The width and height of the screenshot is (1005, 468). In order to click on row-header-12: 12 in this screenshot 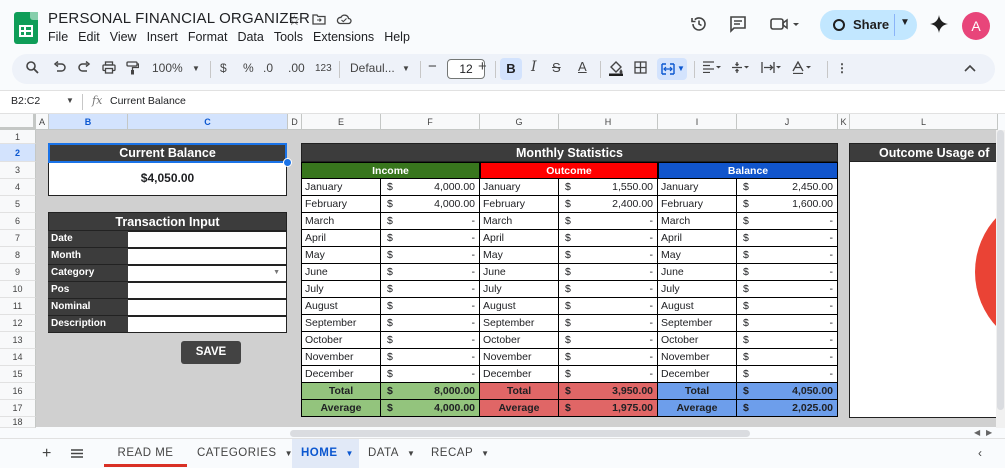, I will do `click(18, 323)`.